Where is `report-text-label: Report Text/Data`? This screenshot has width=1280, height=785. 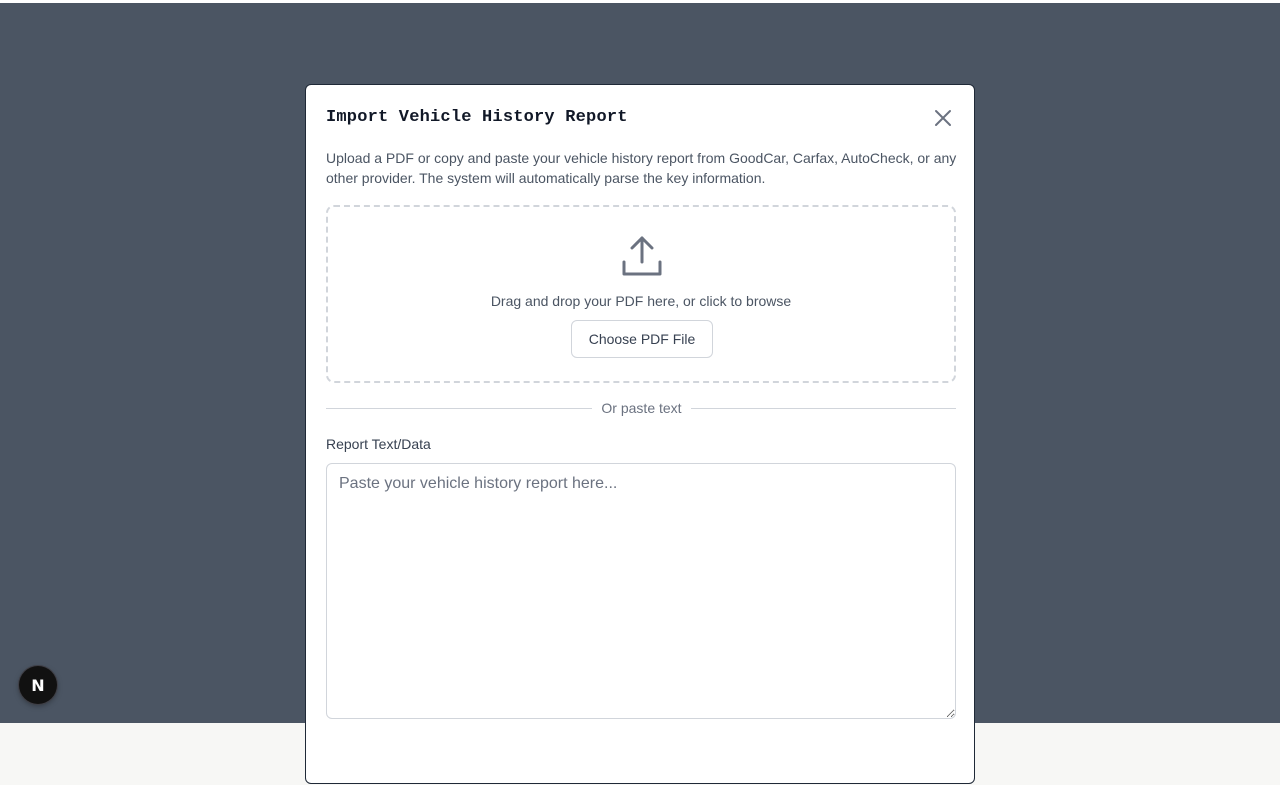 report-text-label: Report Text/Data is located at coordinates (378, 444).